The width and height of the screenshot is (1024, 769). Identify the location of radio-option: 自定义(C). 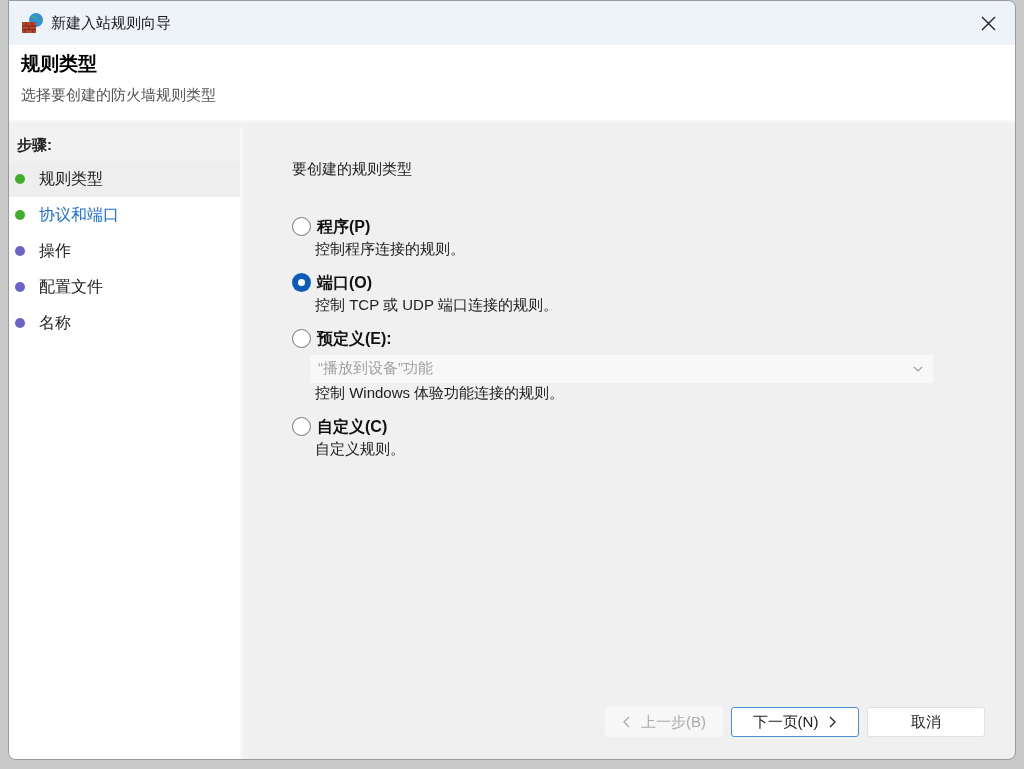
(618, 426).